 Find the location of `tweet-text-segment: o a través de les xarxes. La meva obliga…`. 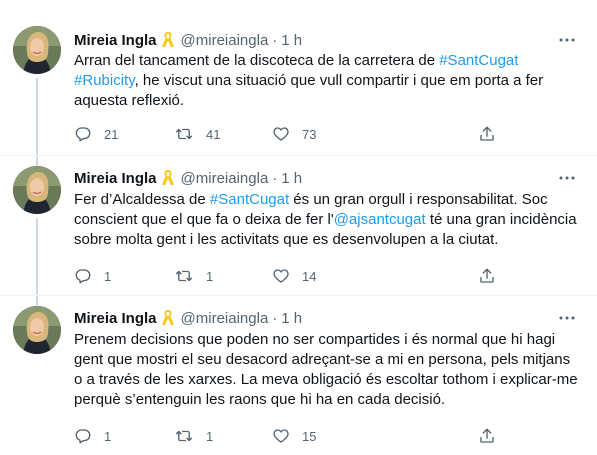

tweet-text-segment: o a través de les xarxes. La meva obliga… is located at coordinates (326, 379).